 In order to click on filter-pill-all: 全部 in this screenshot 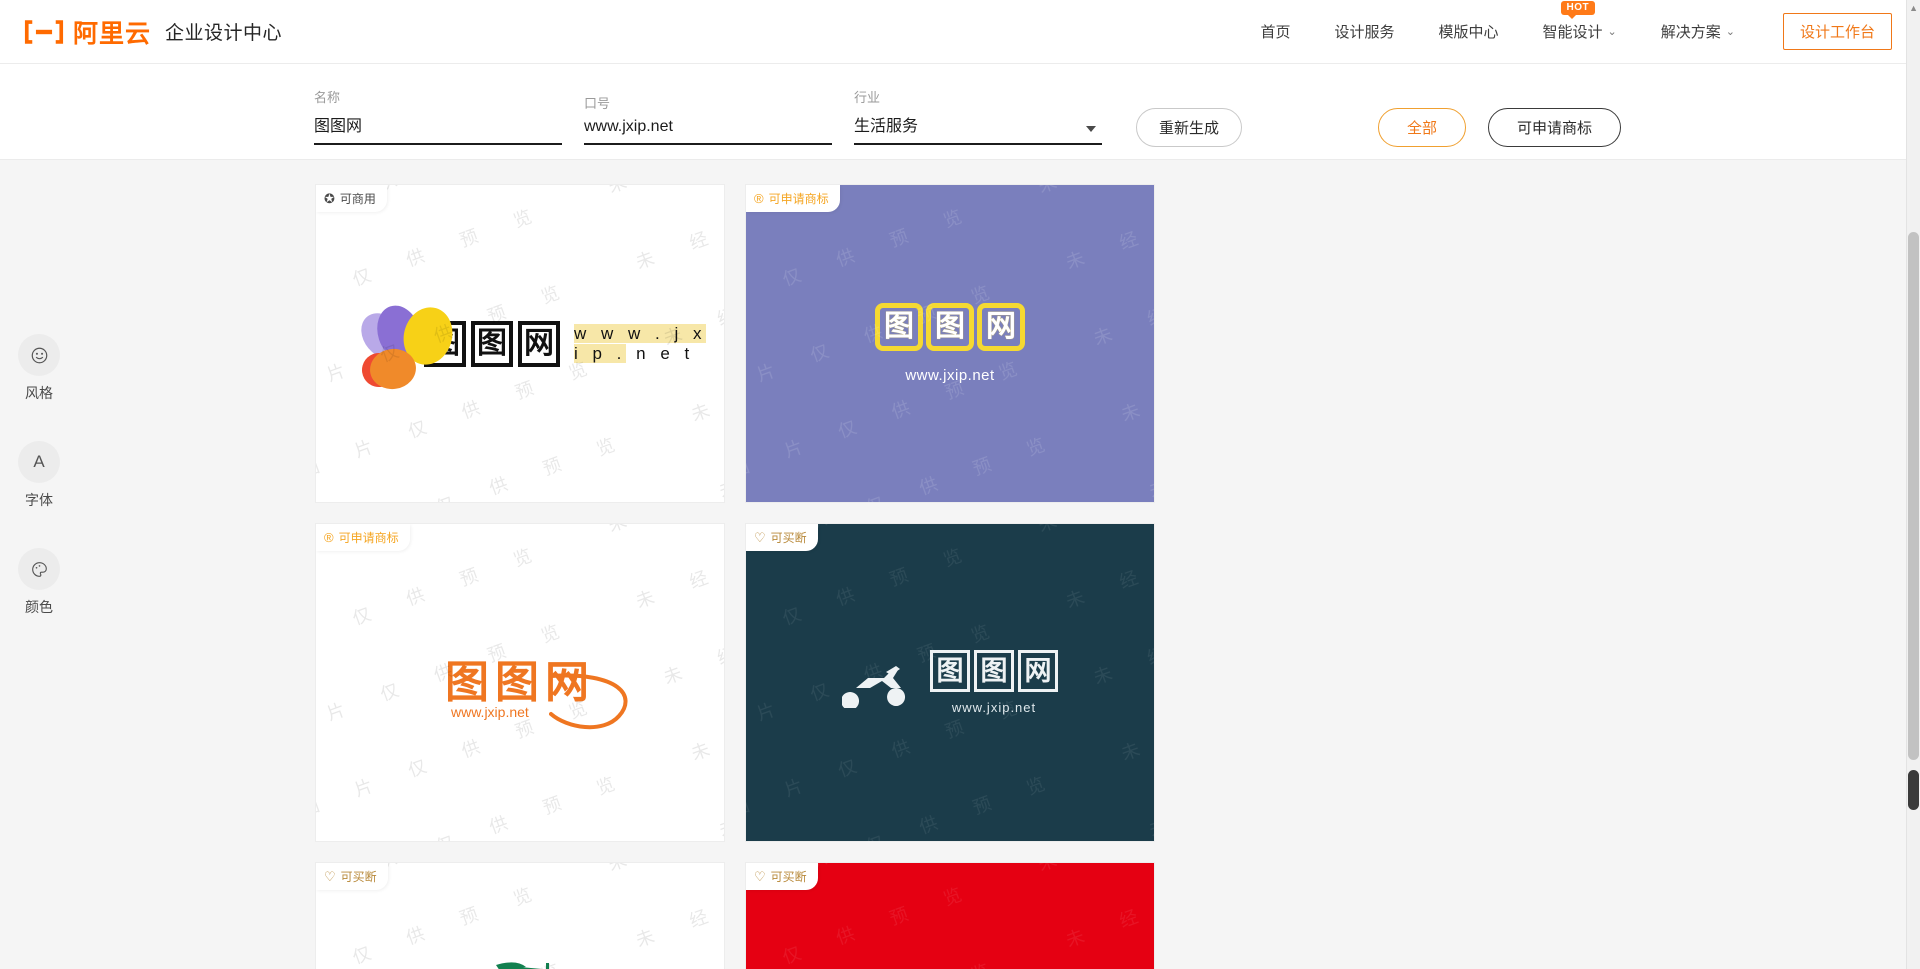, I will do `click(1422, 127)`.